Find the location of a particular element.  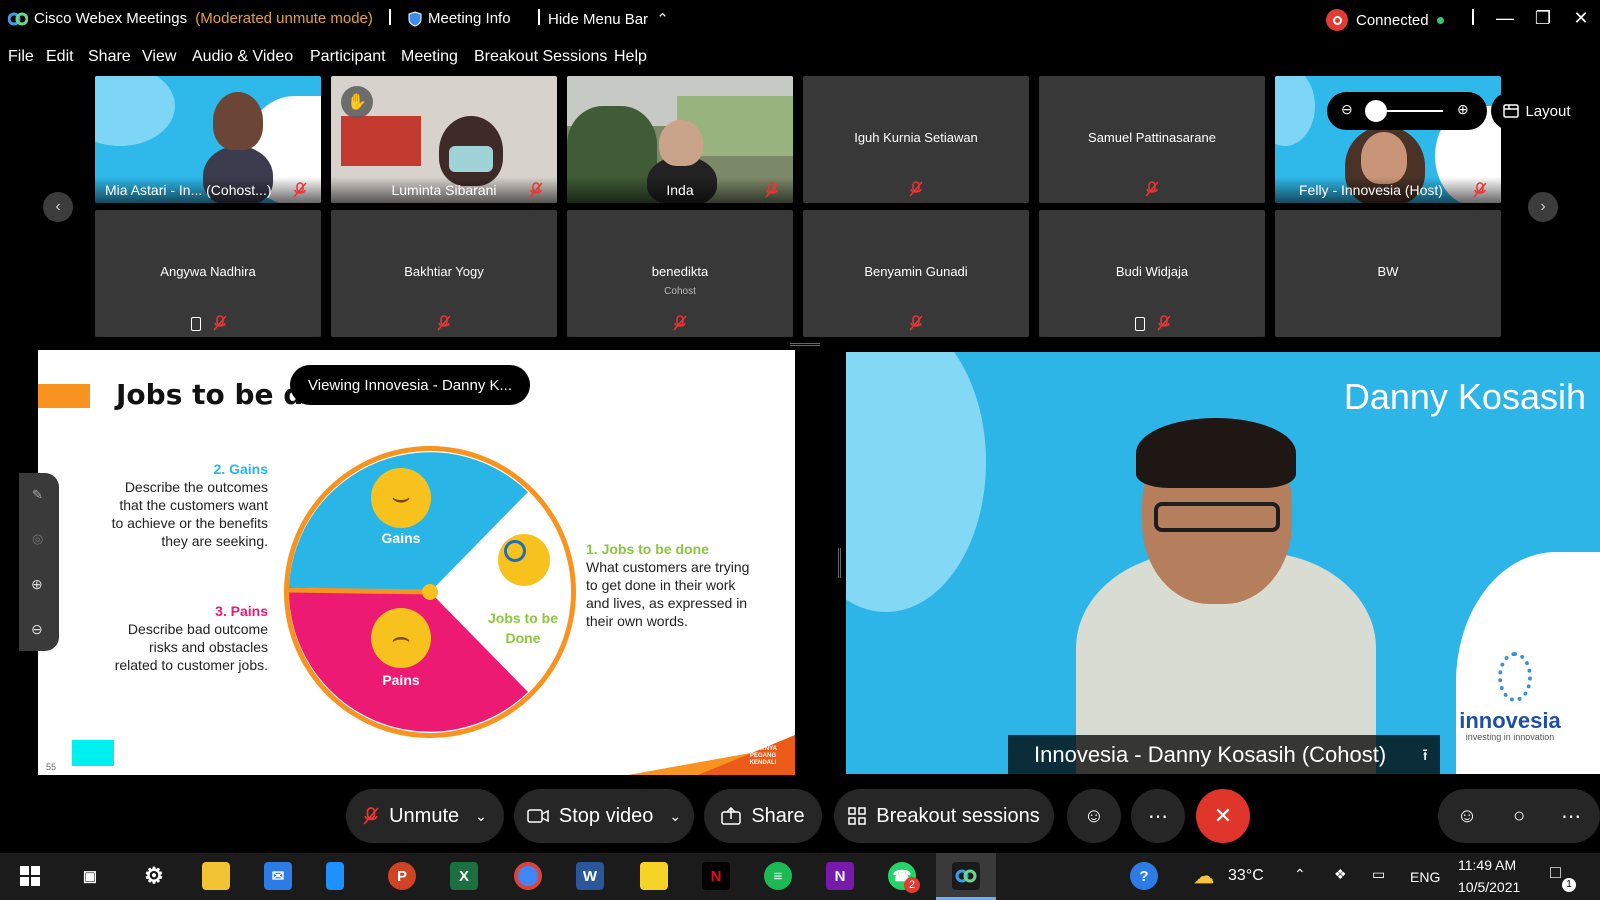

next-page-button: › is located at coordinates (1543, 207).